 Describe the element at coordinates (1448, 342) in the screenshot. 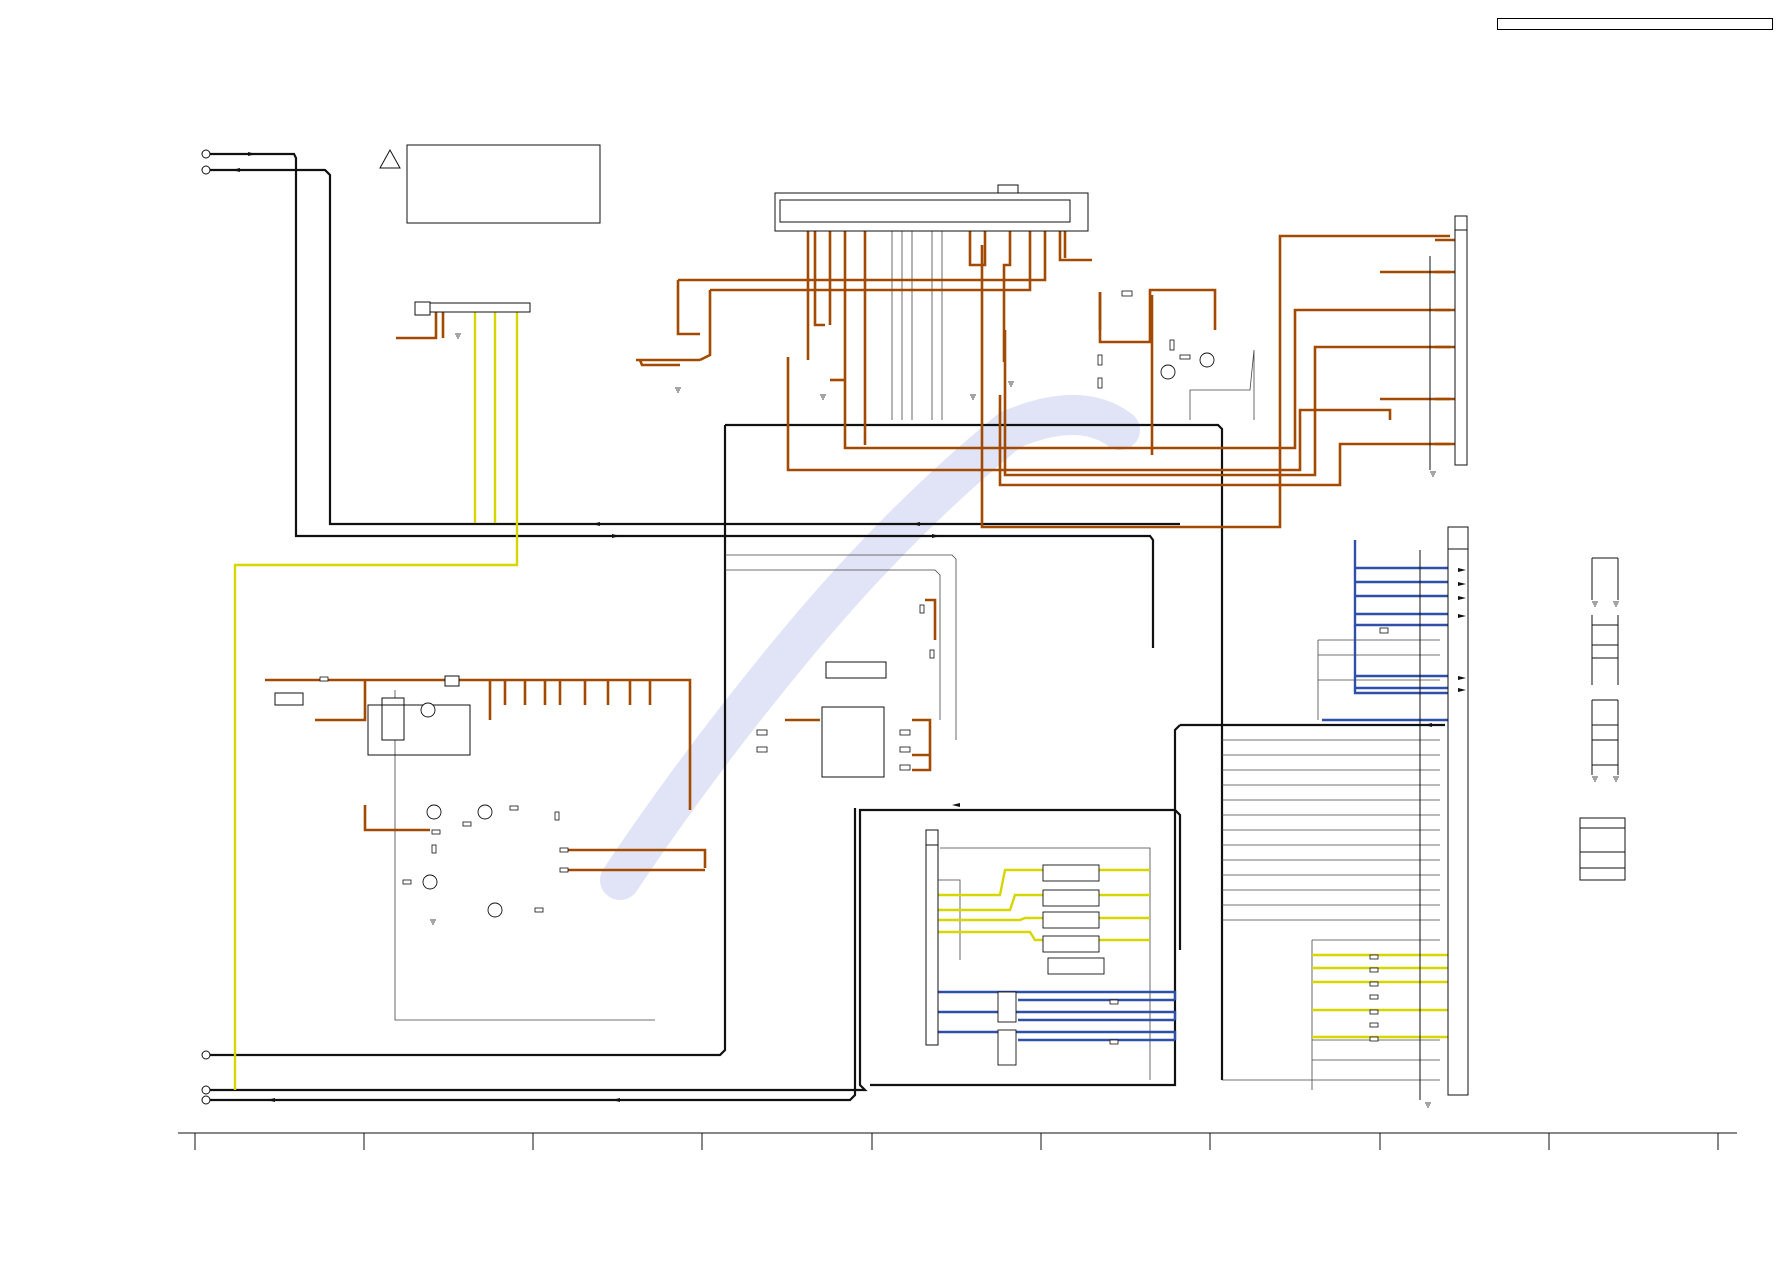

I see `right-top-connector` at that location.